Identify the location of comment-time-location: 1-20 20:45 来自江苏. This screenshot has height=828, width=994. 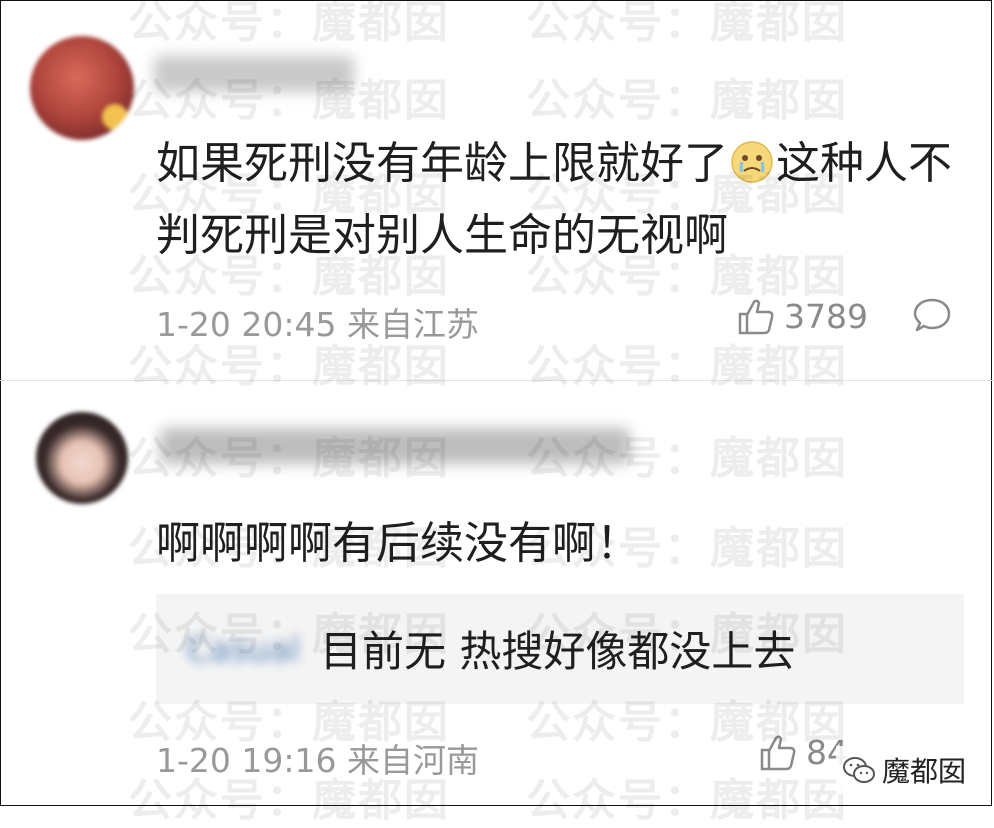
(317, 324).